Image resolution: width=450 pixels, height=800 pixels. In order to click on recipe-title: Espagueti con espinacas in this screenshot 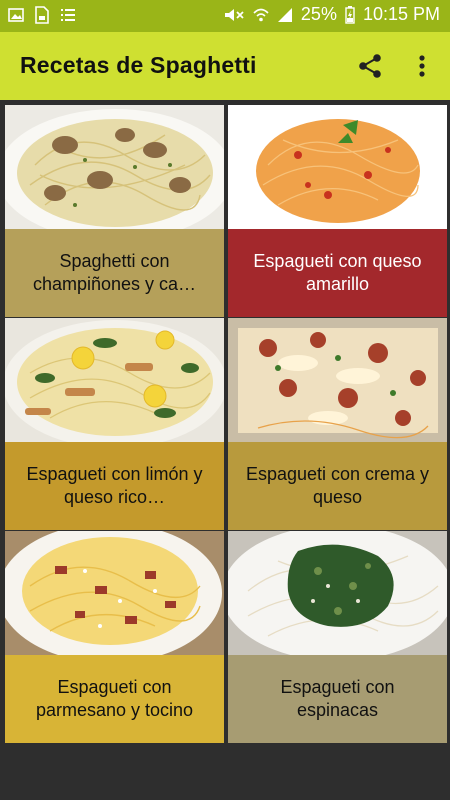, I will do `click(337, 698)`.